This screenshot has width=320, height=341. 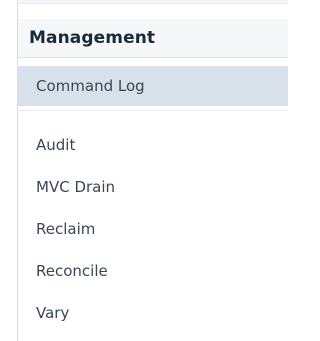 What do you see at coordinates (153, 145) in the screenshot?
I see `nav-item-audit: Audit` at bounding box center [153, 145].